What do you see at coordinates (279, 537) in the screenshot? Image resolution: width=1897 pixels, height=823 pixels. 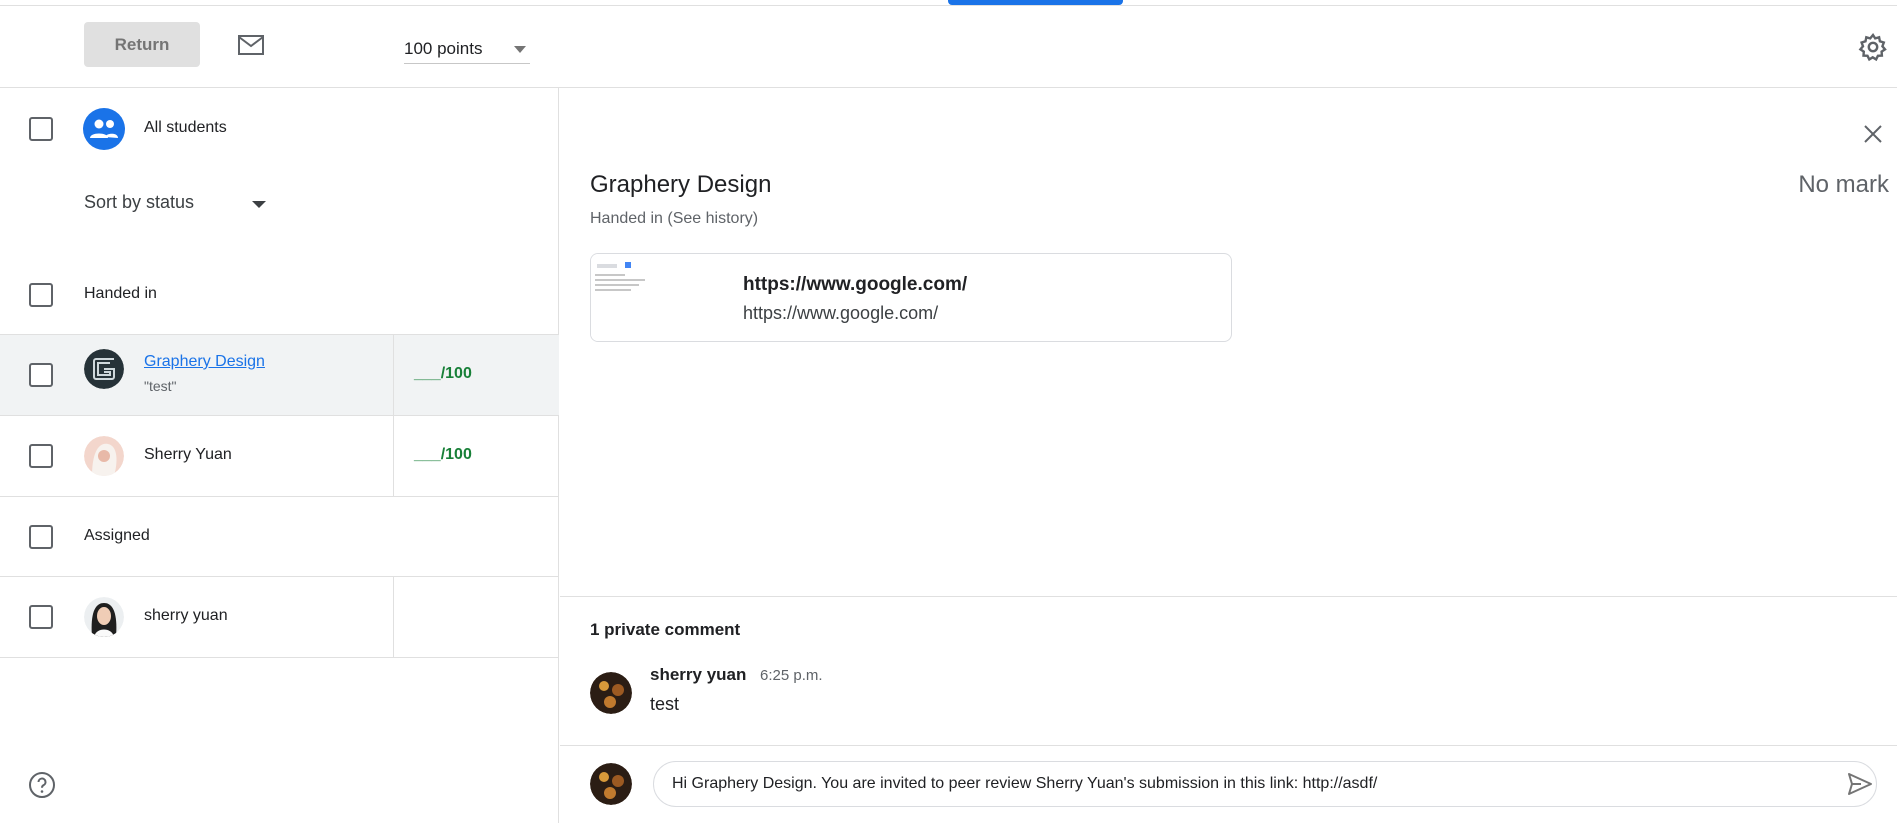 I see `section-assigned: Assigned` at bounding box center [279, 537].